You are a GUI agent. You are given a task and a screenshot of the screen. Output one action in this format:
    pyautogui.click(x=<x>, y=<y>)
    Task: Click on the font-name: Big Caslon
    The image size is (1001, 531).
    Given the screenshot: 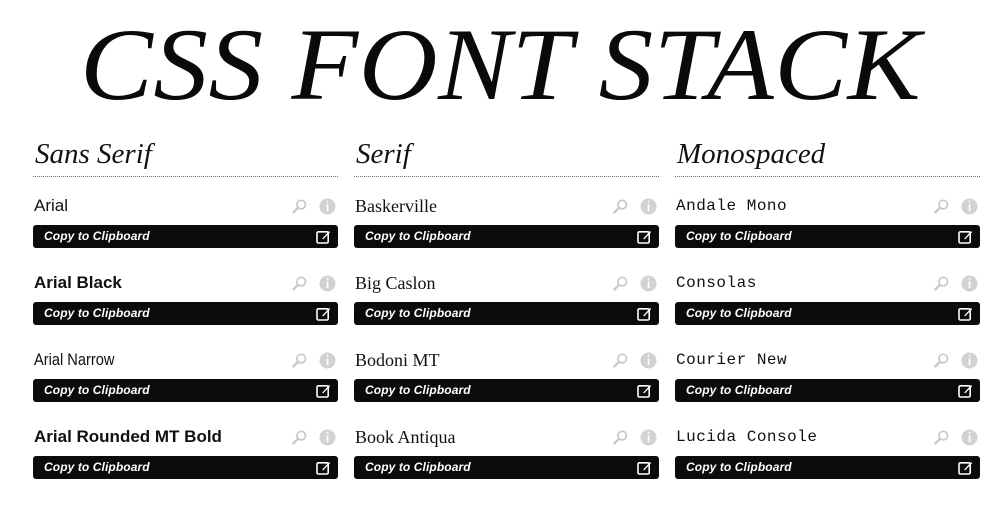 What is the action you would take?
    pyautogui.click(x=395, y=283)
    